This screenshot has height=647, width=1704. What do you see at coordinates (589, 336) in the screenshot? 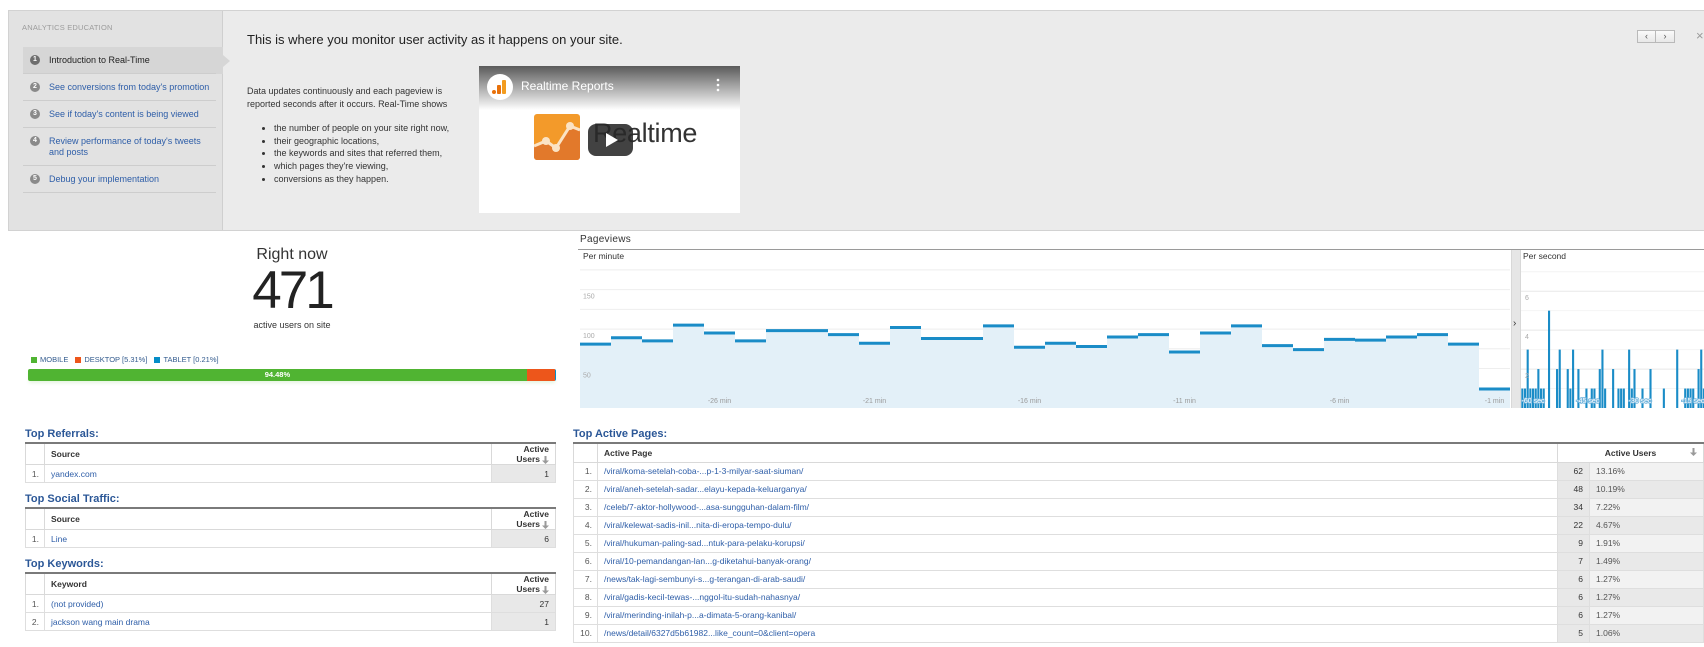
I see `y-tick-label: 100` at bounding box center [589, 336].